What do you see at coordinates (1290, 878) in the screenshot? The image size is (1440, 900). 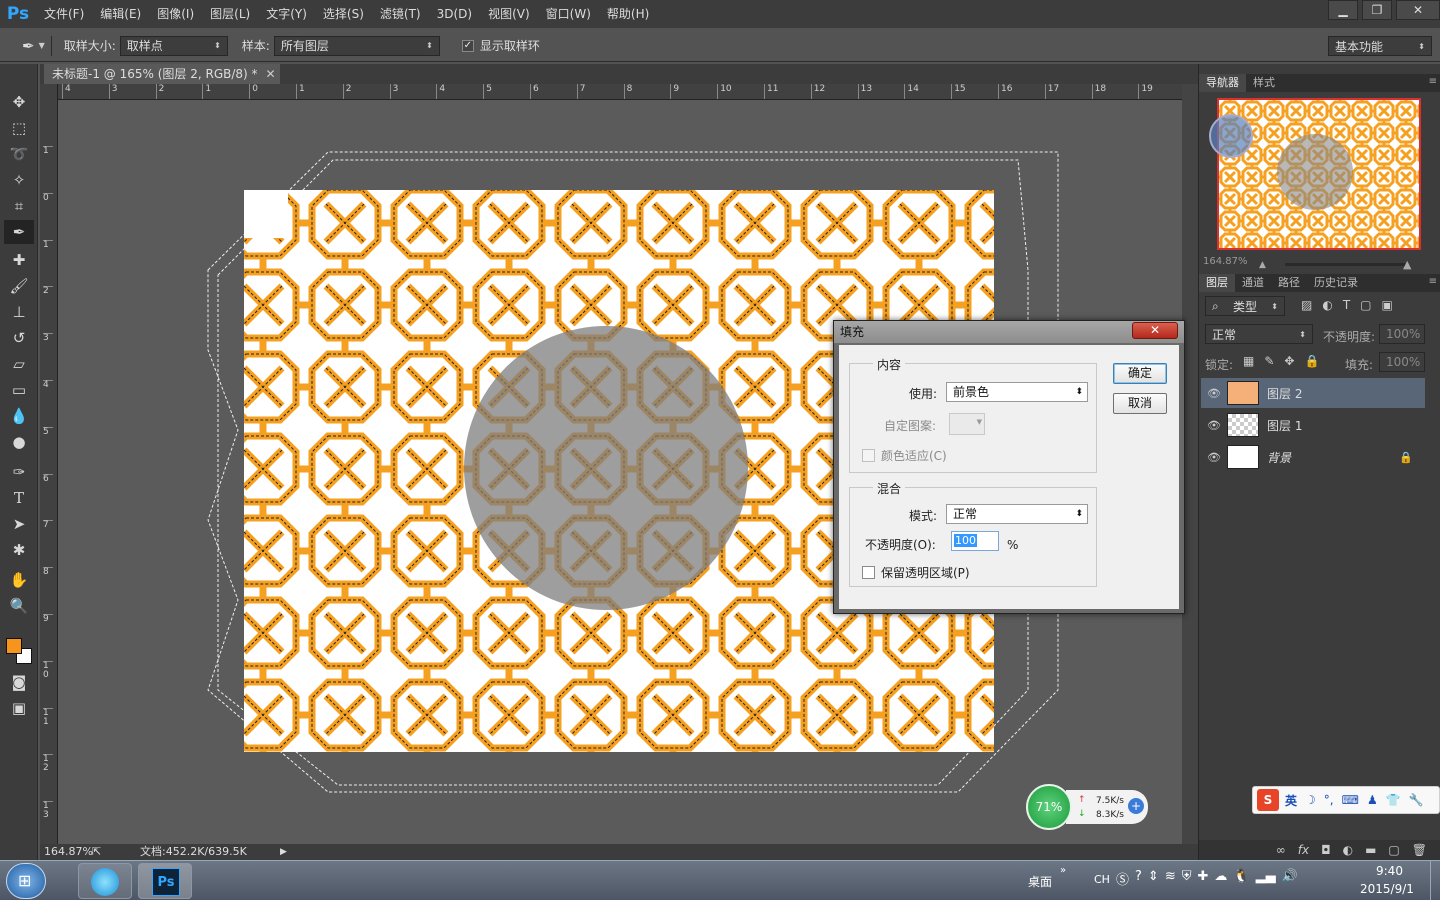 I see `volume-icon: 🔊` at bounding box center [1290, 878].